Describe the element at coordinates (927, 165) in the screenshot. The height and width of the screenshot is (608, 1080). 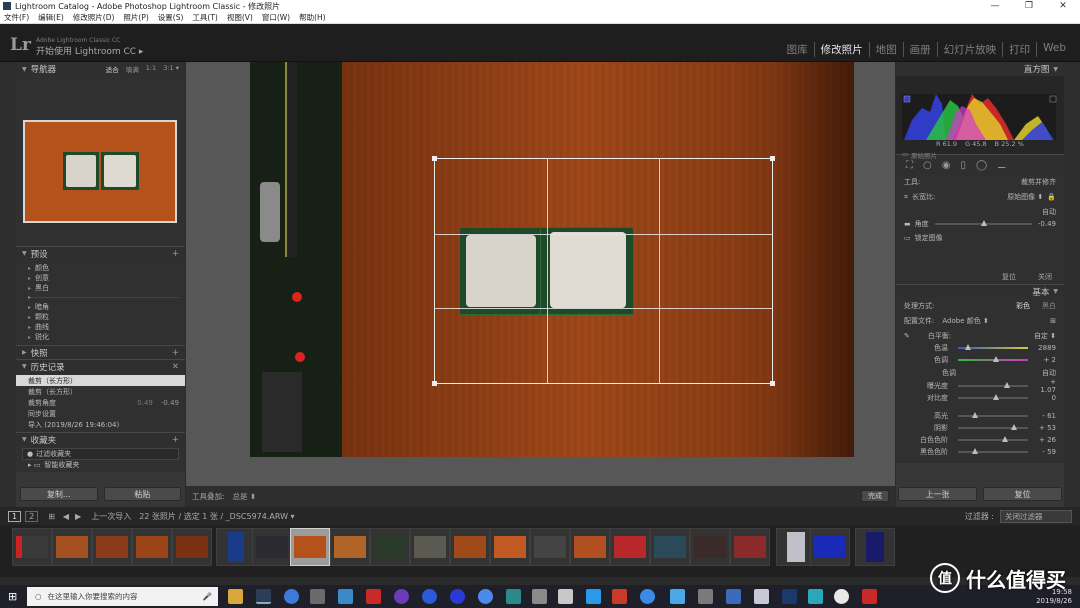
I see `spot-removal-icon: ○` at that location.